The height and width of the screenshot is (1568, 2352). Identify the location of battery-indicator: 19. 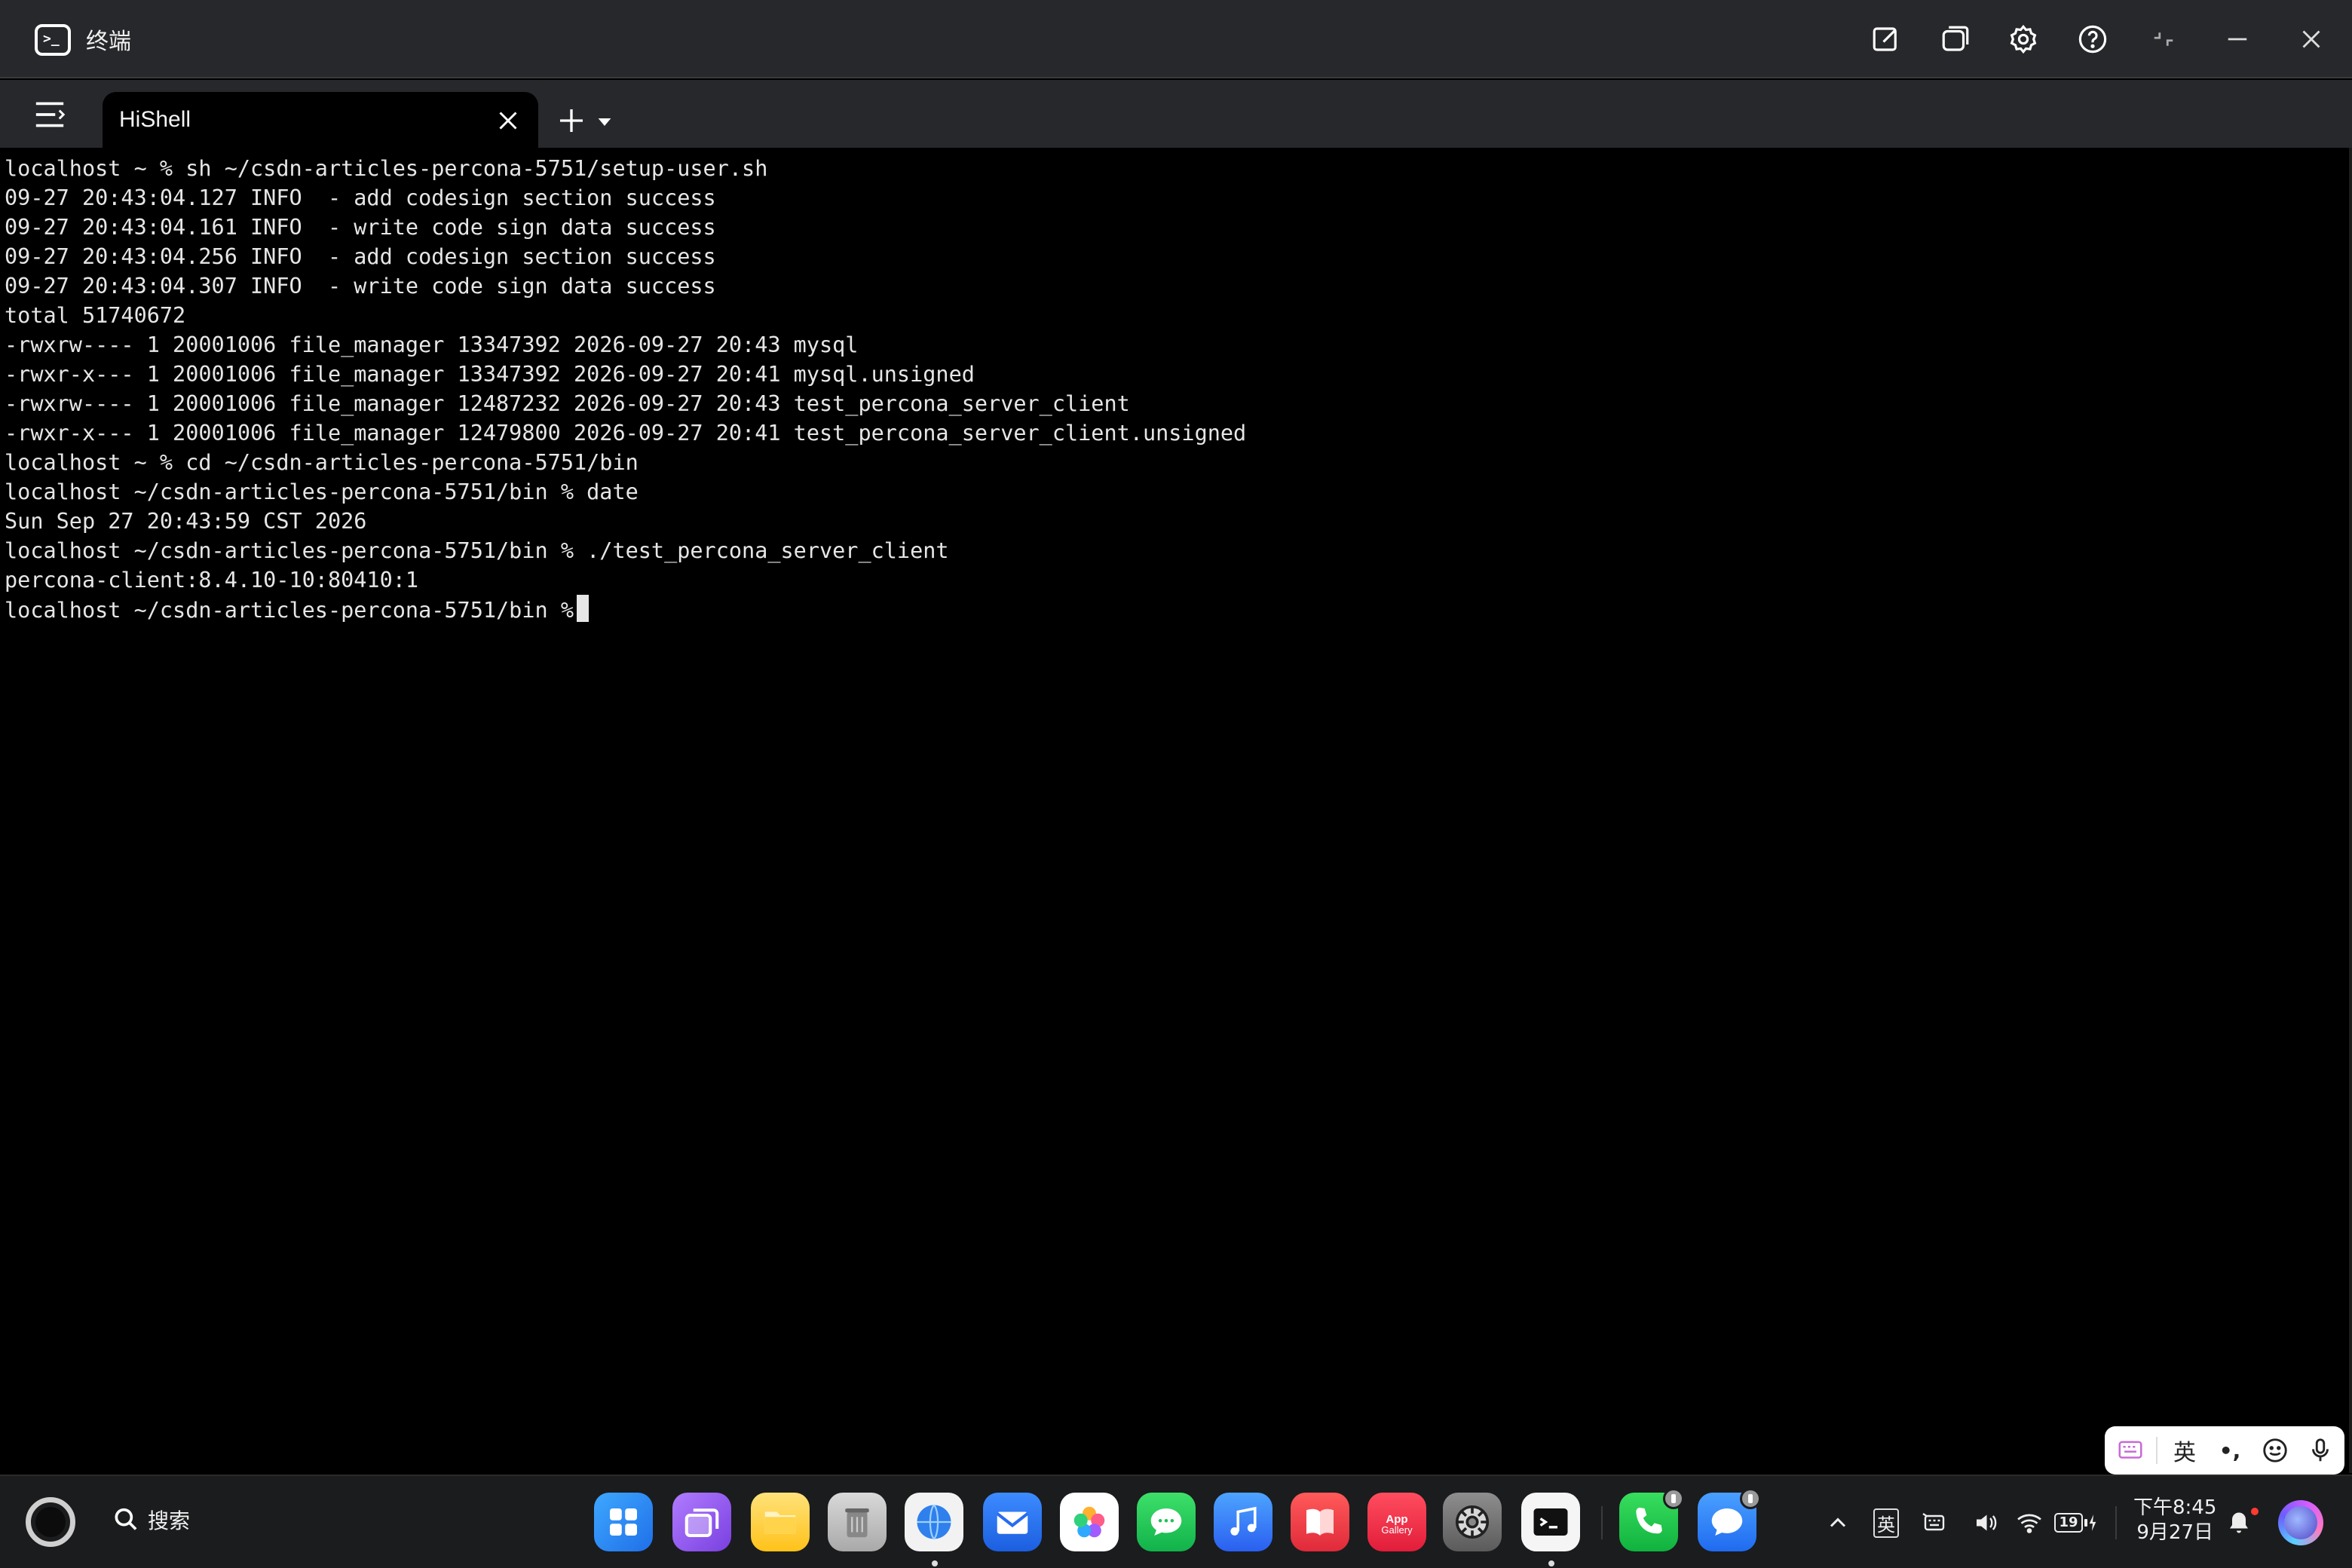
(2076, 1522).